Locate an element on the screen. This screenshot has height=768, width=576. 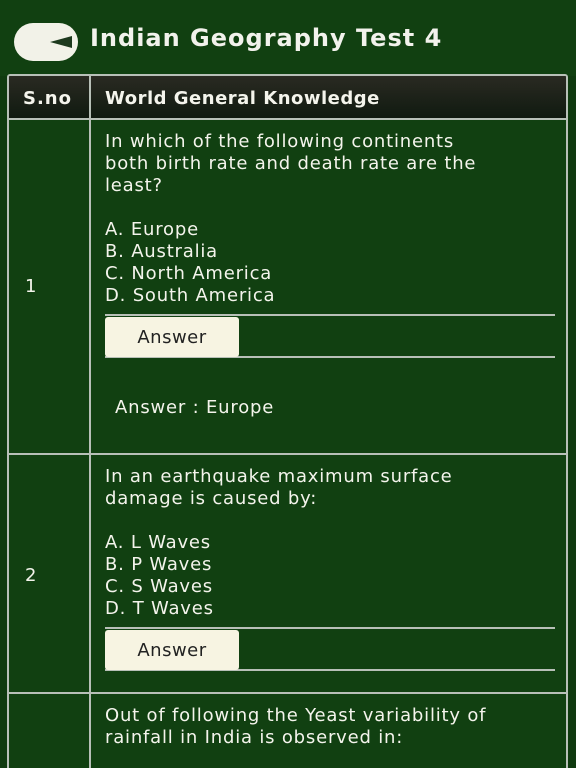
option-a: A. L Waves is located at coordinates (158, 542).